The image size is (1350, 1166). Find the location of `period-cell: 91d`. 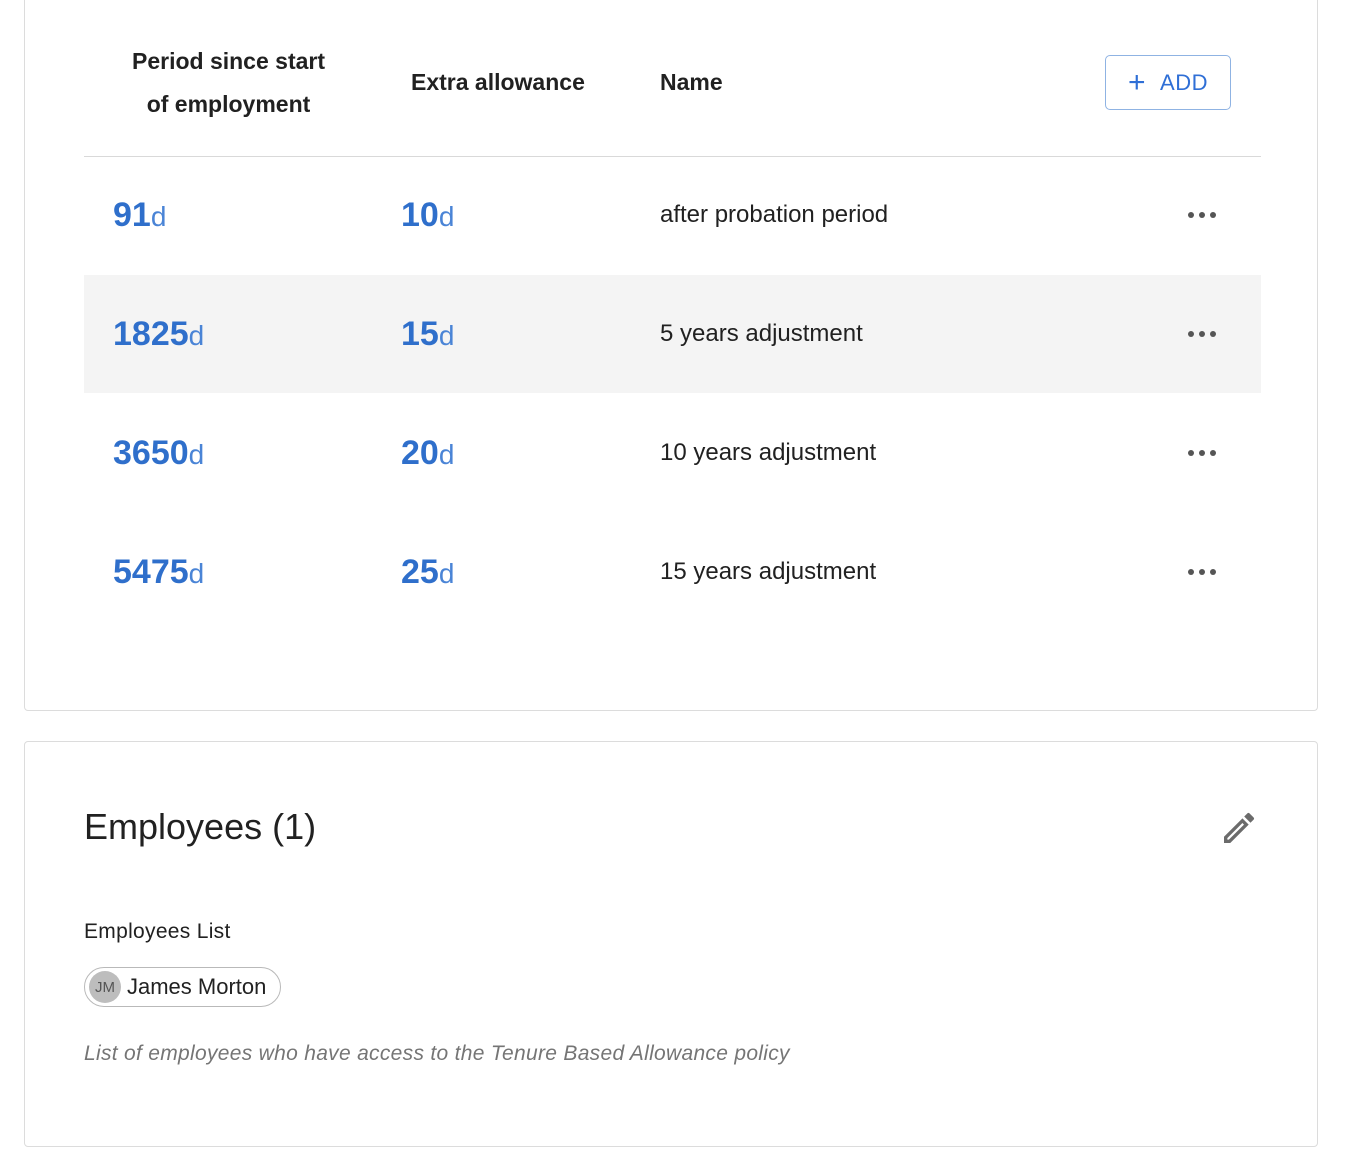

period-cell: 91d is located at coordinates (139, 215).